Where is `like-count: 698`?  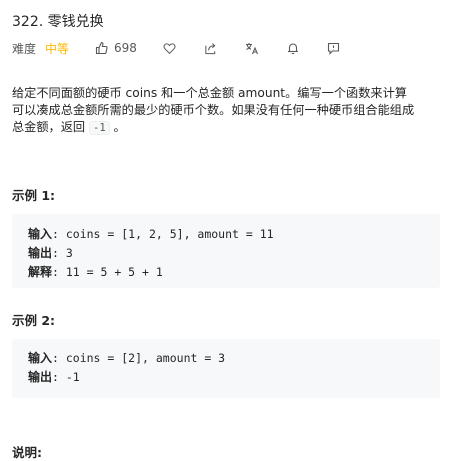
like-count: 698 is located at coordinates (125, 48).